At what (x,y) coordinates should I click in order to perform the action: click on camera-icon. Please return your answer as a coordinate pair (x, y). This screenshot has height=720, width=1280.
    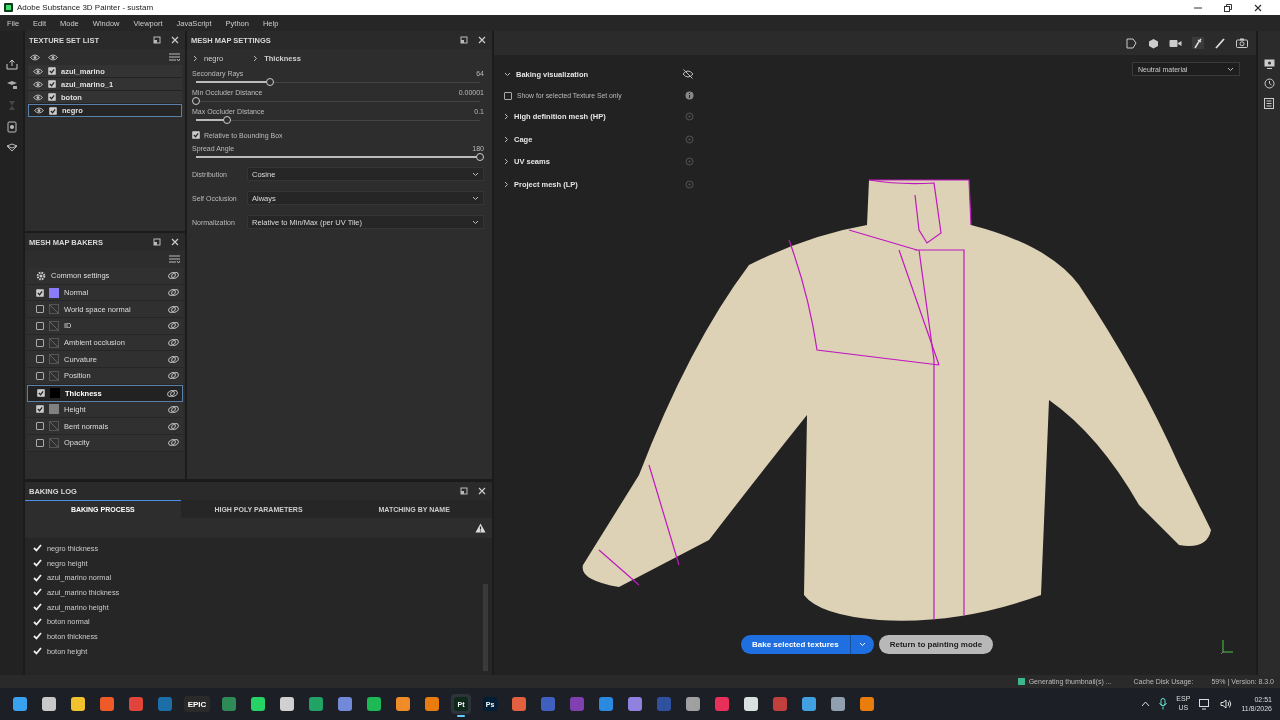
    Looking at the image, I should click on (1175, 43).